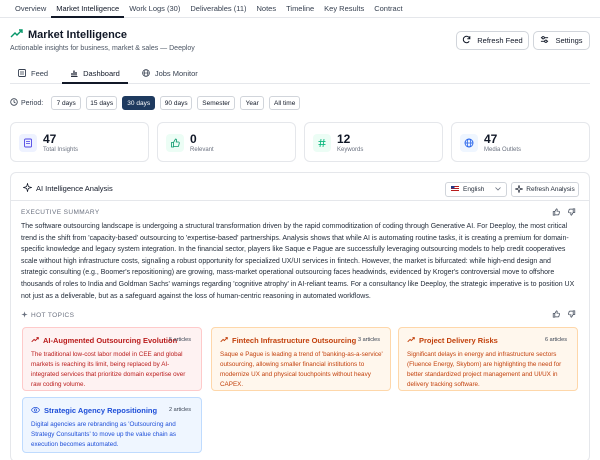 The height and width of the screenshot is (460, 600). I want to click on tab-market-intelligence: Market Intelligence, so click(88, 9).